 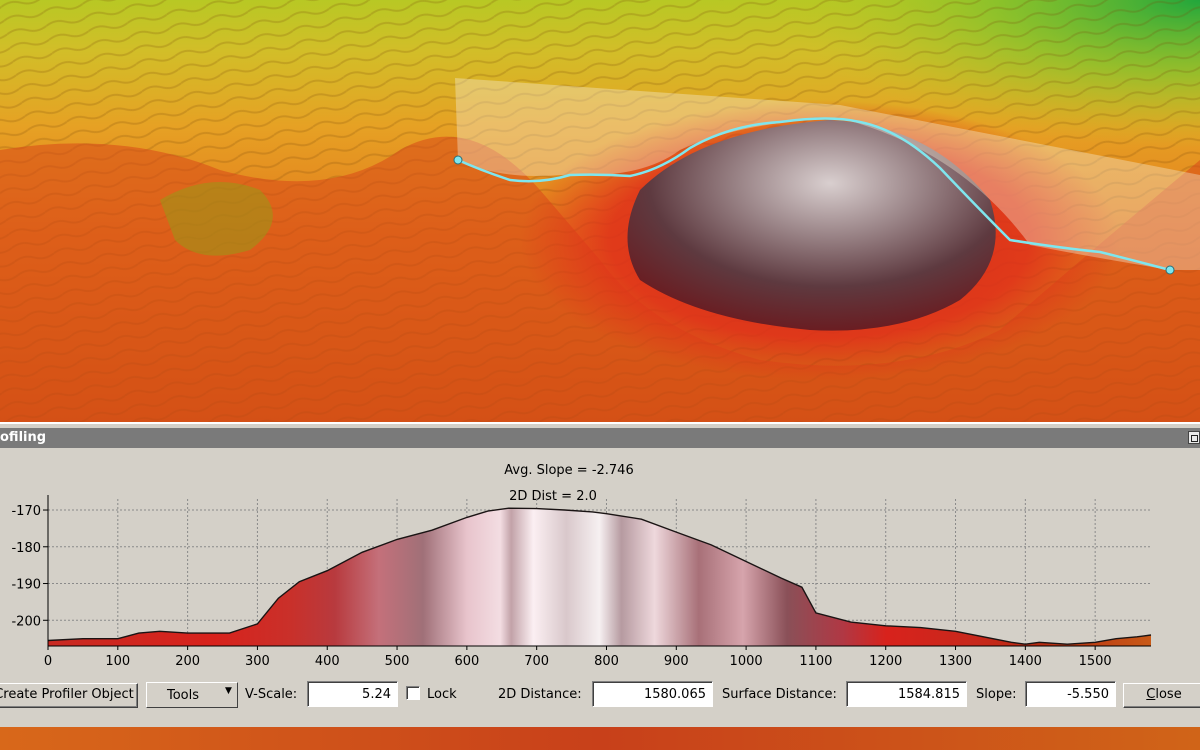 I want to click on x-tick-label: 500, so click(x=397, y=661).